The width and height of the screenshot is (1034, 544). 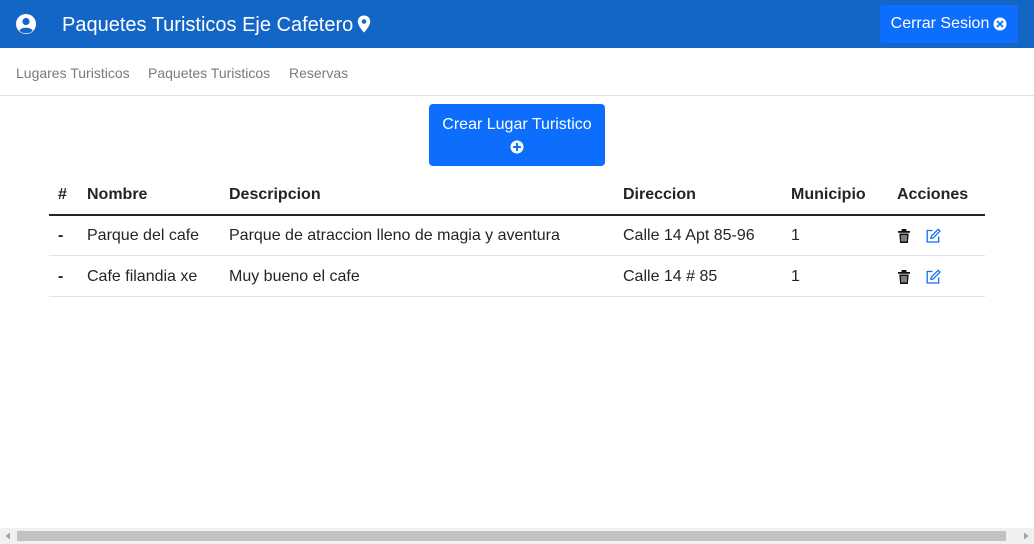 I want to click on scroll-right-icon, so click(x=1026, y=536).